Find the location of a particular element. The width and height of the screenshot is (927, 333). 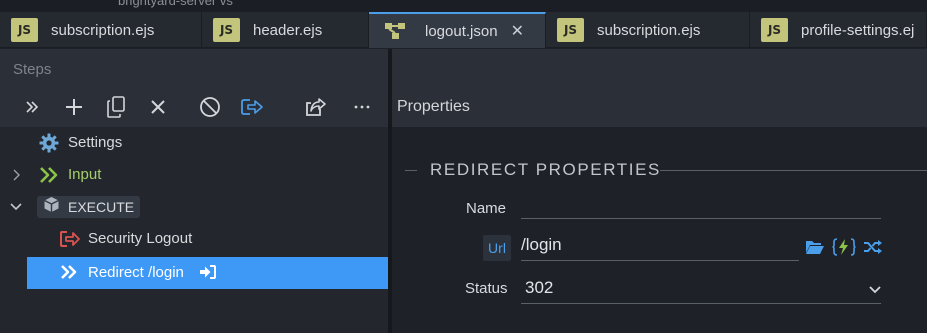

flow-json-icon is located at coordinates (394, 31).